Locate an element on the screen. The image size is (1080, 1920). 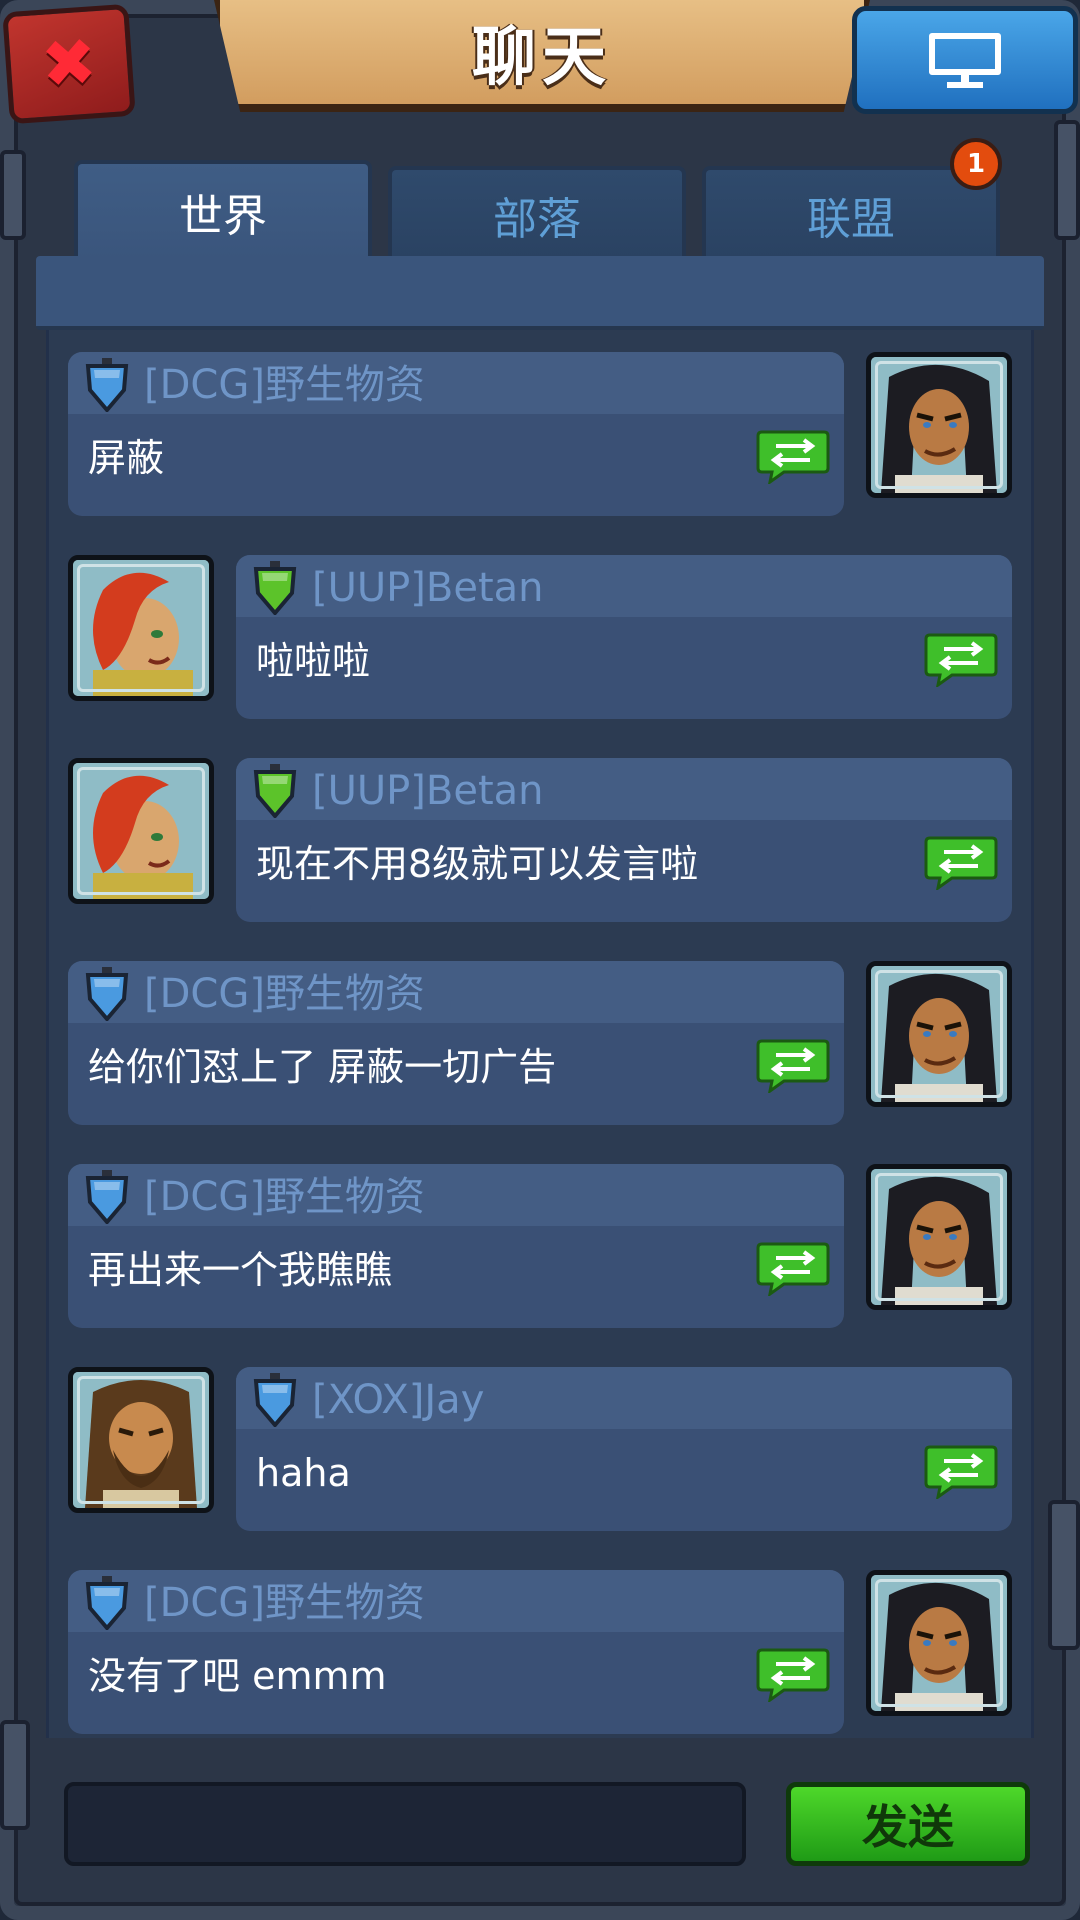
message-text: 没有了吧 emmm is located at coordinates (237, 1676).